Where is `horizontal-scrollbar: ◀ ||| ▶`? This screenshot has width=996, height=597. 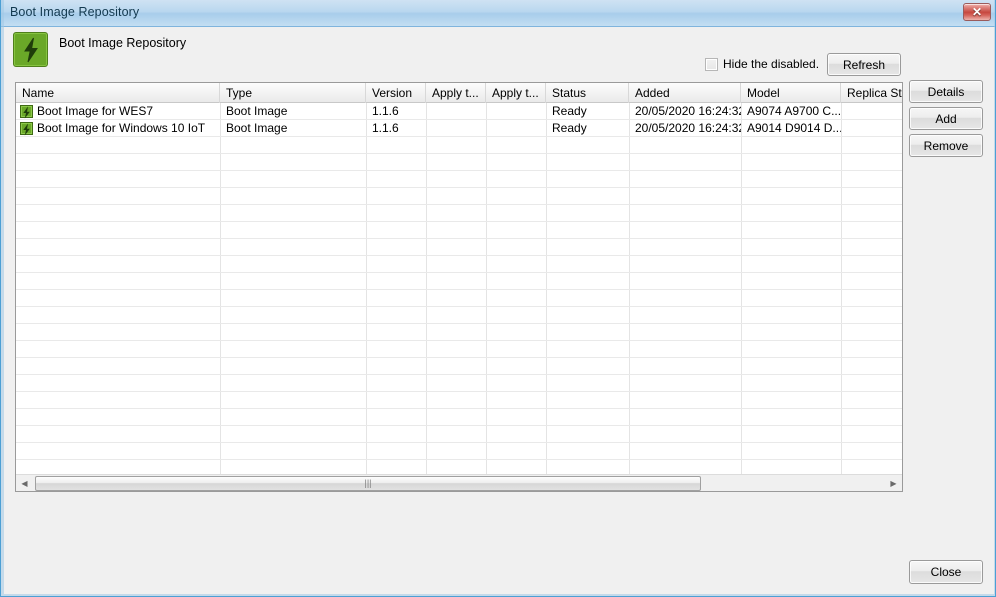 horizontal-scrollbar: ◀ ||| ▶ is located at coordinates (459, 482).